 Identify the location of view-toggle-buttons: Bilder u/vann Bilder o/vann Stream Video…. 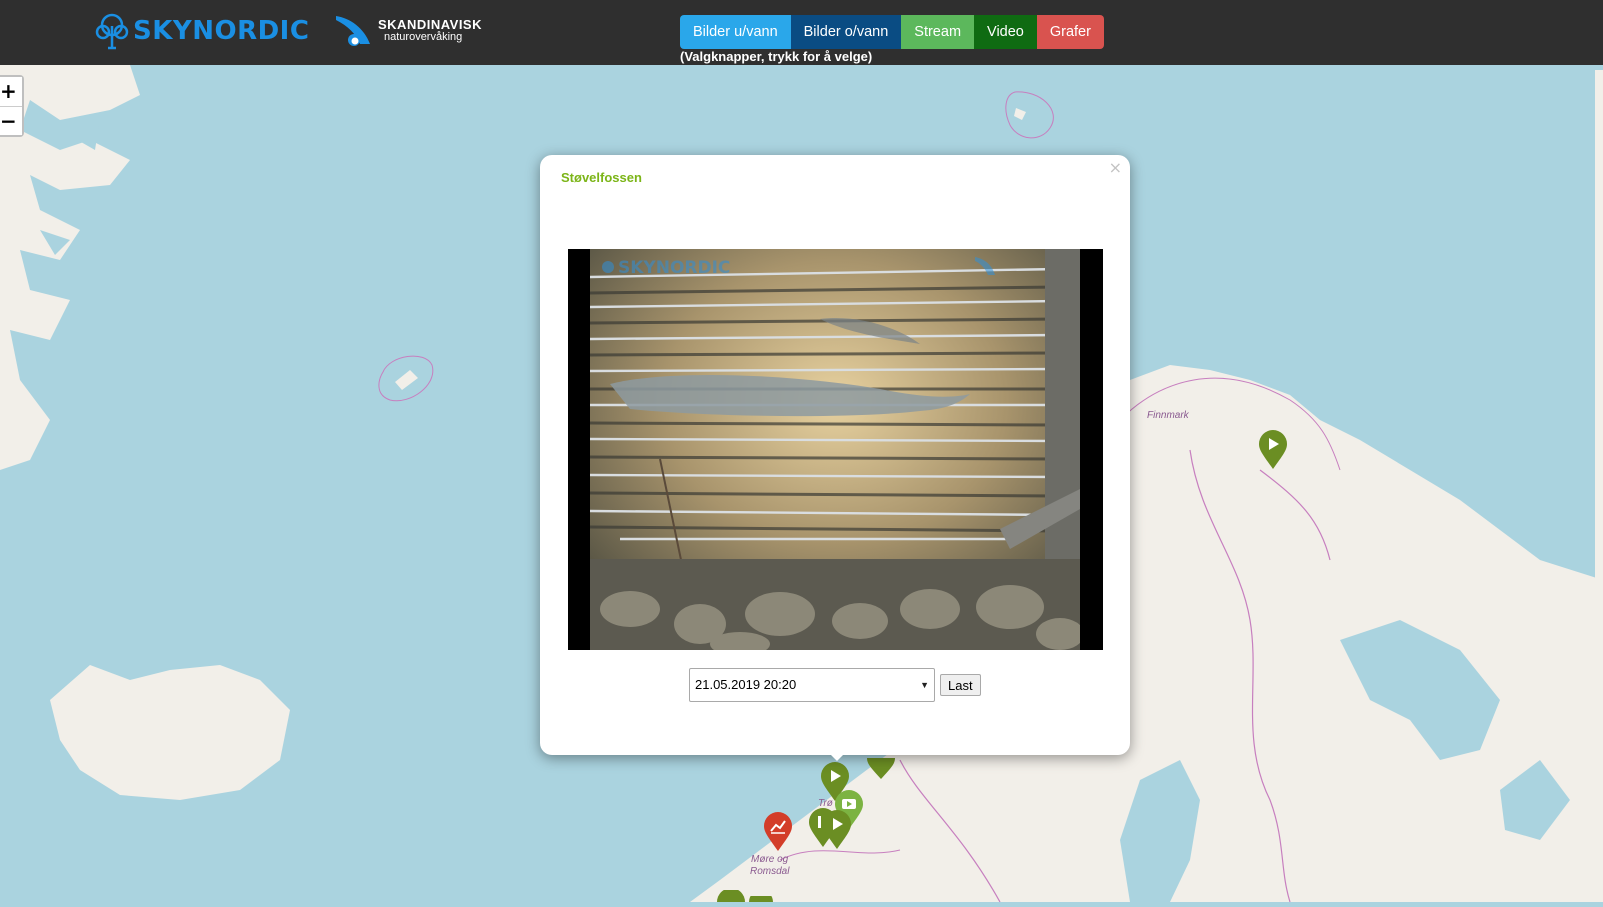
(892, 32).